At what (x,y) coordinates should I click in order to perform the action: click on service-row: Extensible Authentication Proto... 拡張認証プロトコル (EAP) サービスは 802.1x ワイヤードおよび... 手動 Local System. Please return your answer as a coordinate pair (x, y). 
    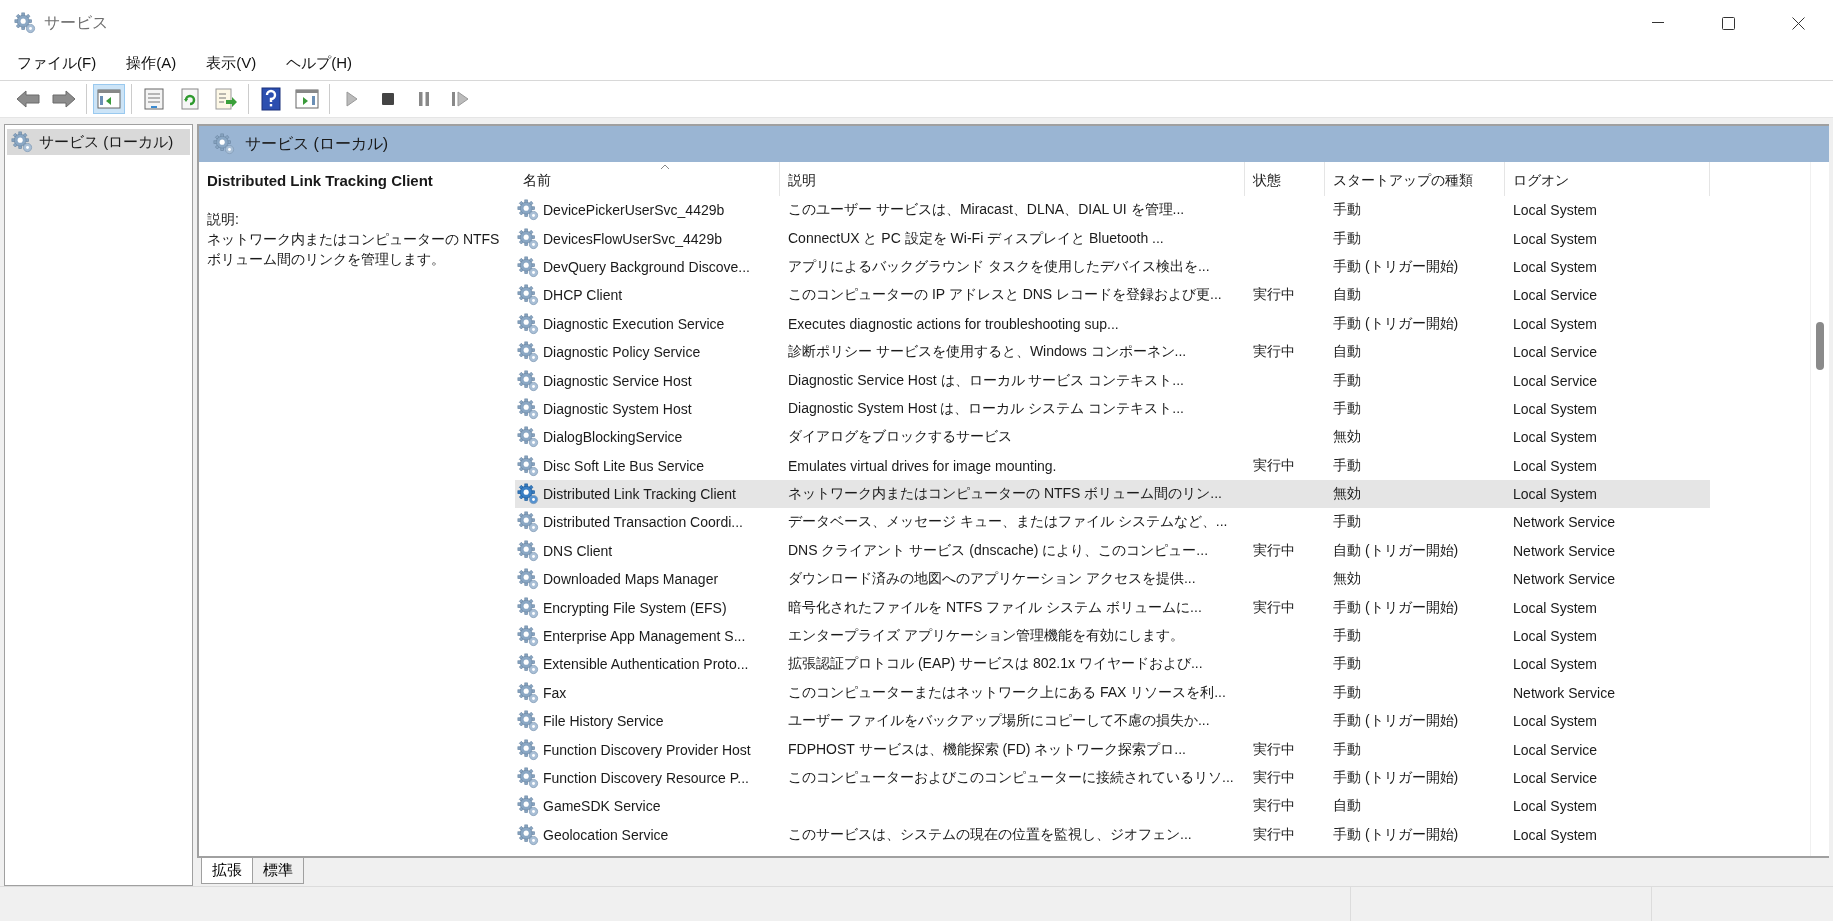
    Looking at the image, I should click on (1112, 664).